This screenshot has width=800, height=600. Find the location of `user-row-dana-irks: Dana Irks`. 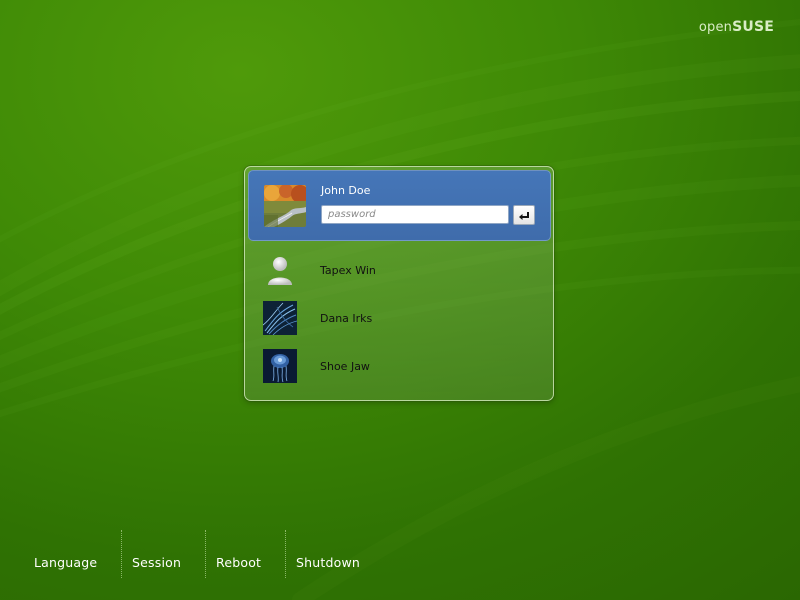

user-row-dana-irks: Dana Irks is located at coordinates (399, 320).